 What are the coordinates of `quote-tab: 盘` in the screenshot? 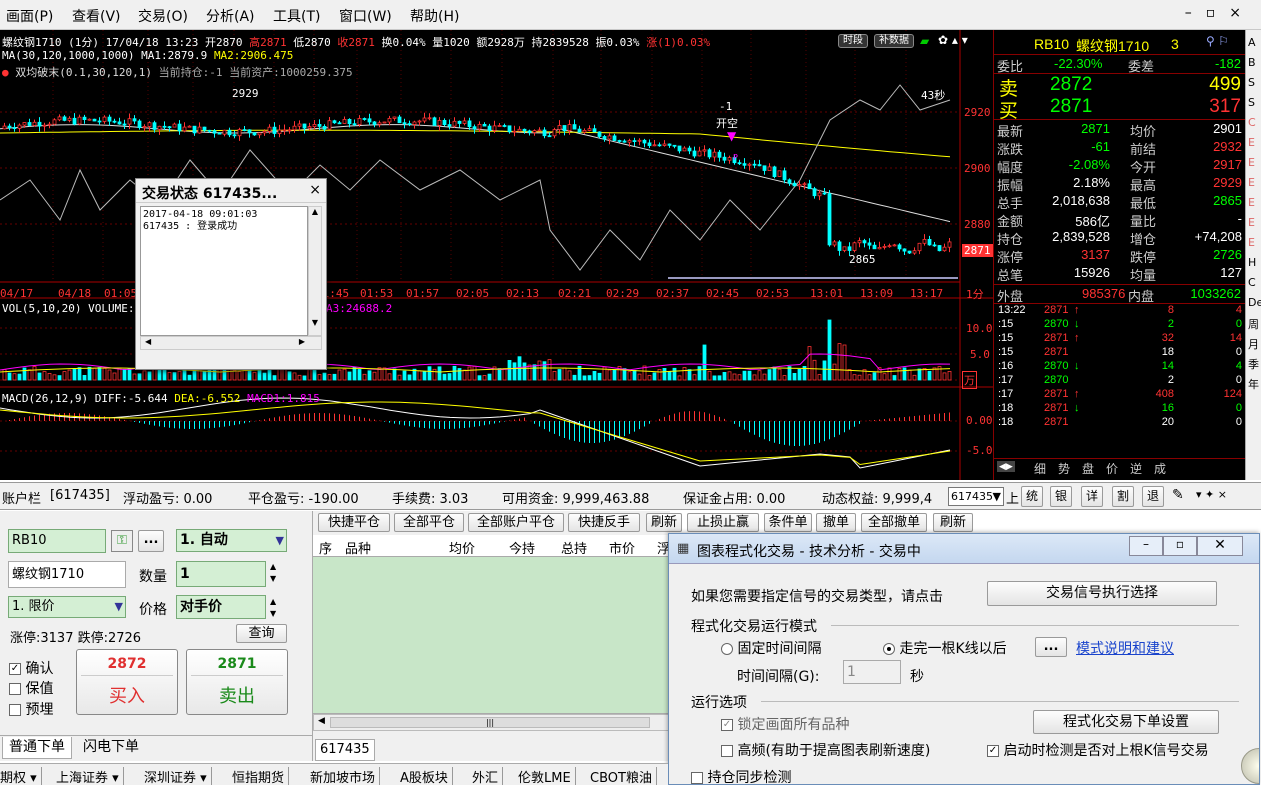 It's located at (1088, 468).